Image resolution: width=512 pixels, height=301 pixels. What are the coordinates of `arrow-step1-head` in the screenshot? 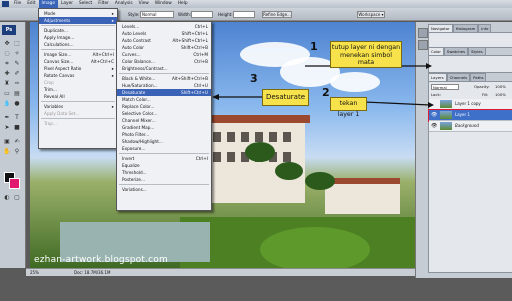 It's located at (429, 66).